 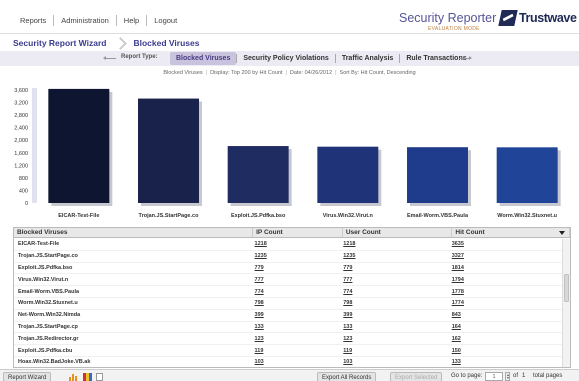 What do you see at coordinates (45, 350) in the screenshot?
I see `cell-virus-name: Exploit.JS.Pdfka.cbu` at bounding box center [45, 350].